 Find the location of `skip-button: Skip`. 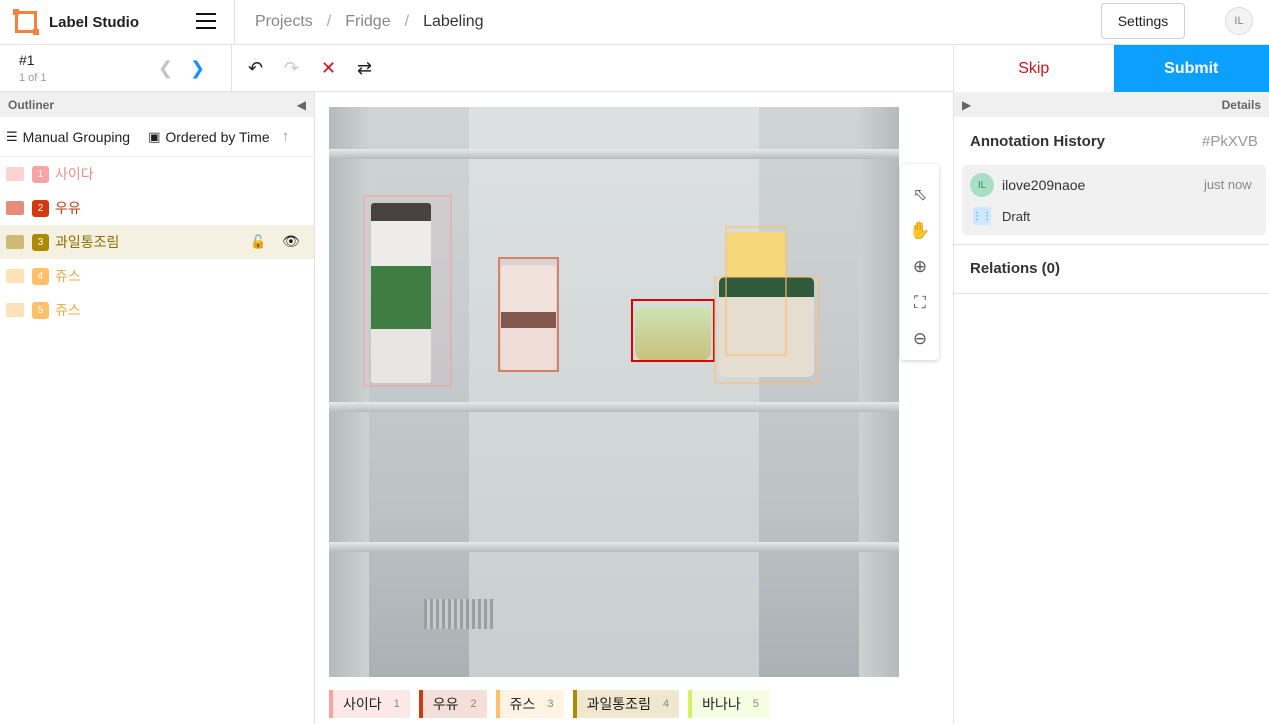

skip-button: Skip is located at coordinates (1034, 68).